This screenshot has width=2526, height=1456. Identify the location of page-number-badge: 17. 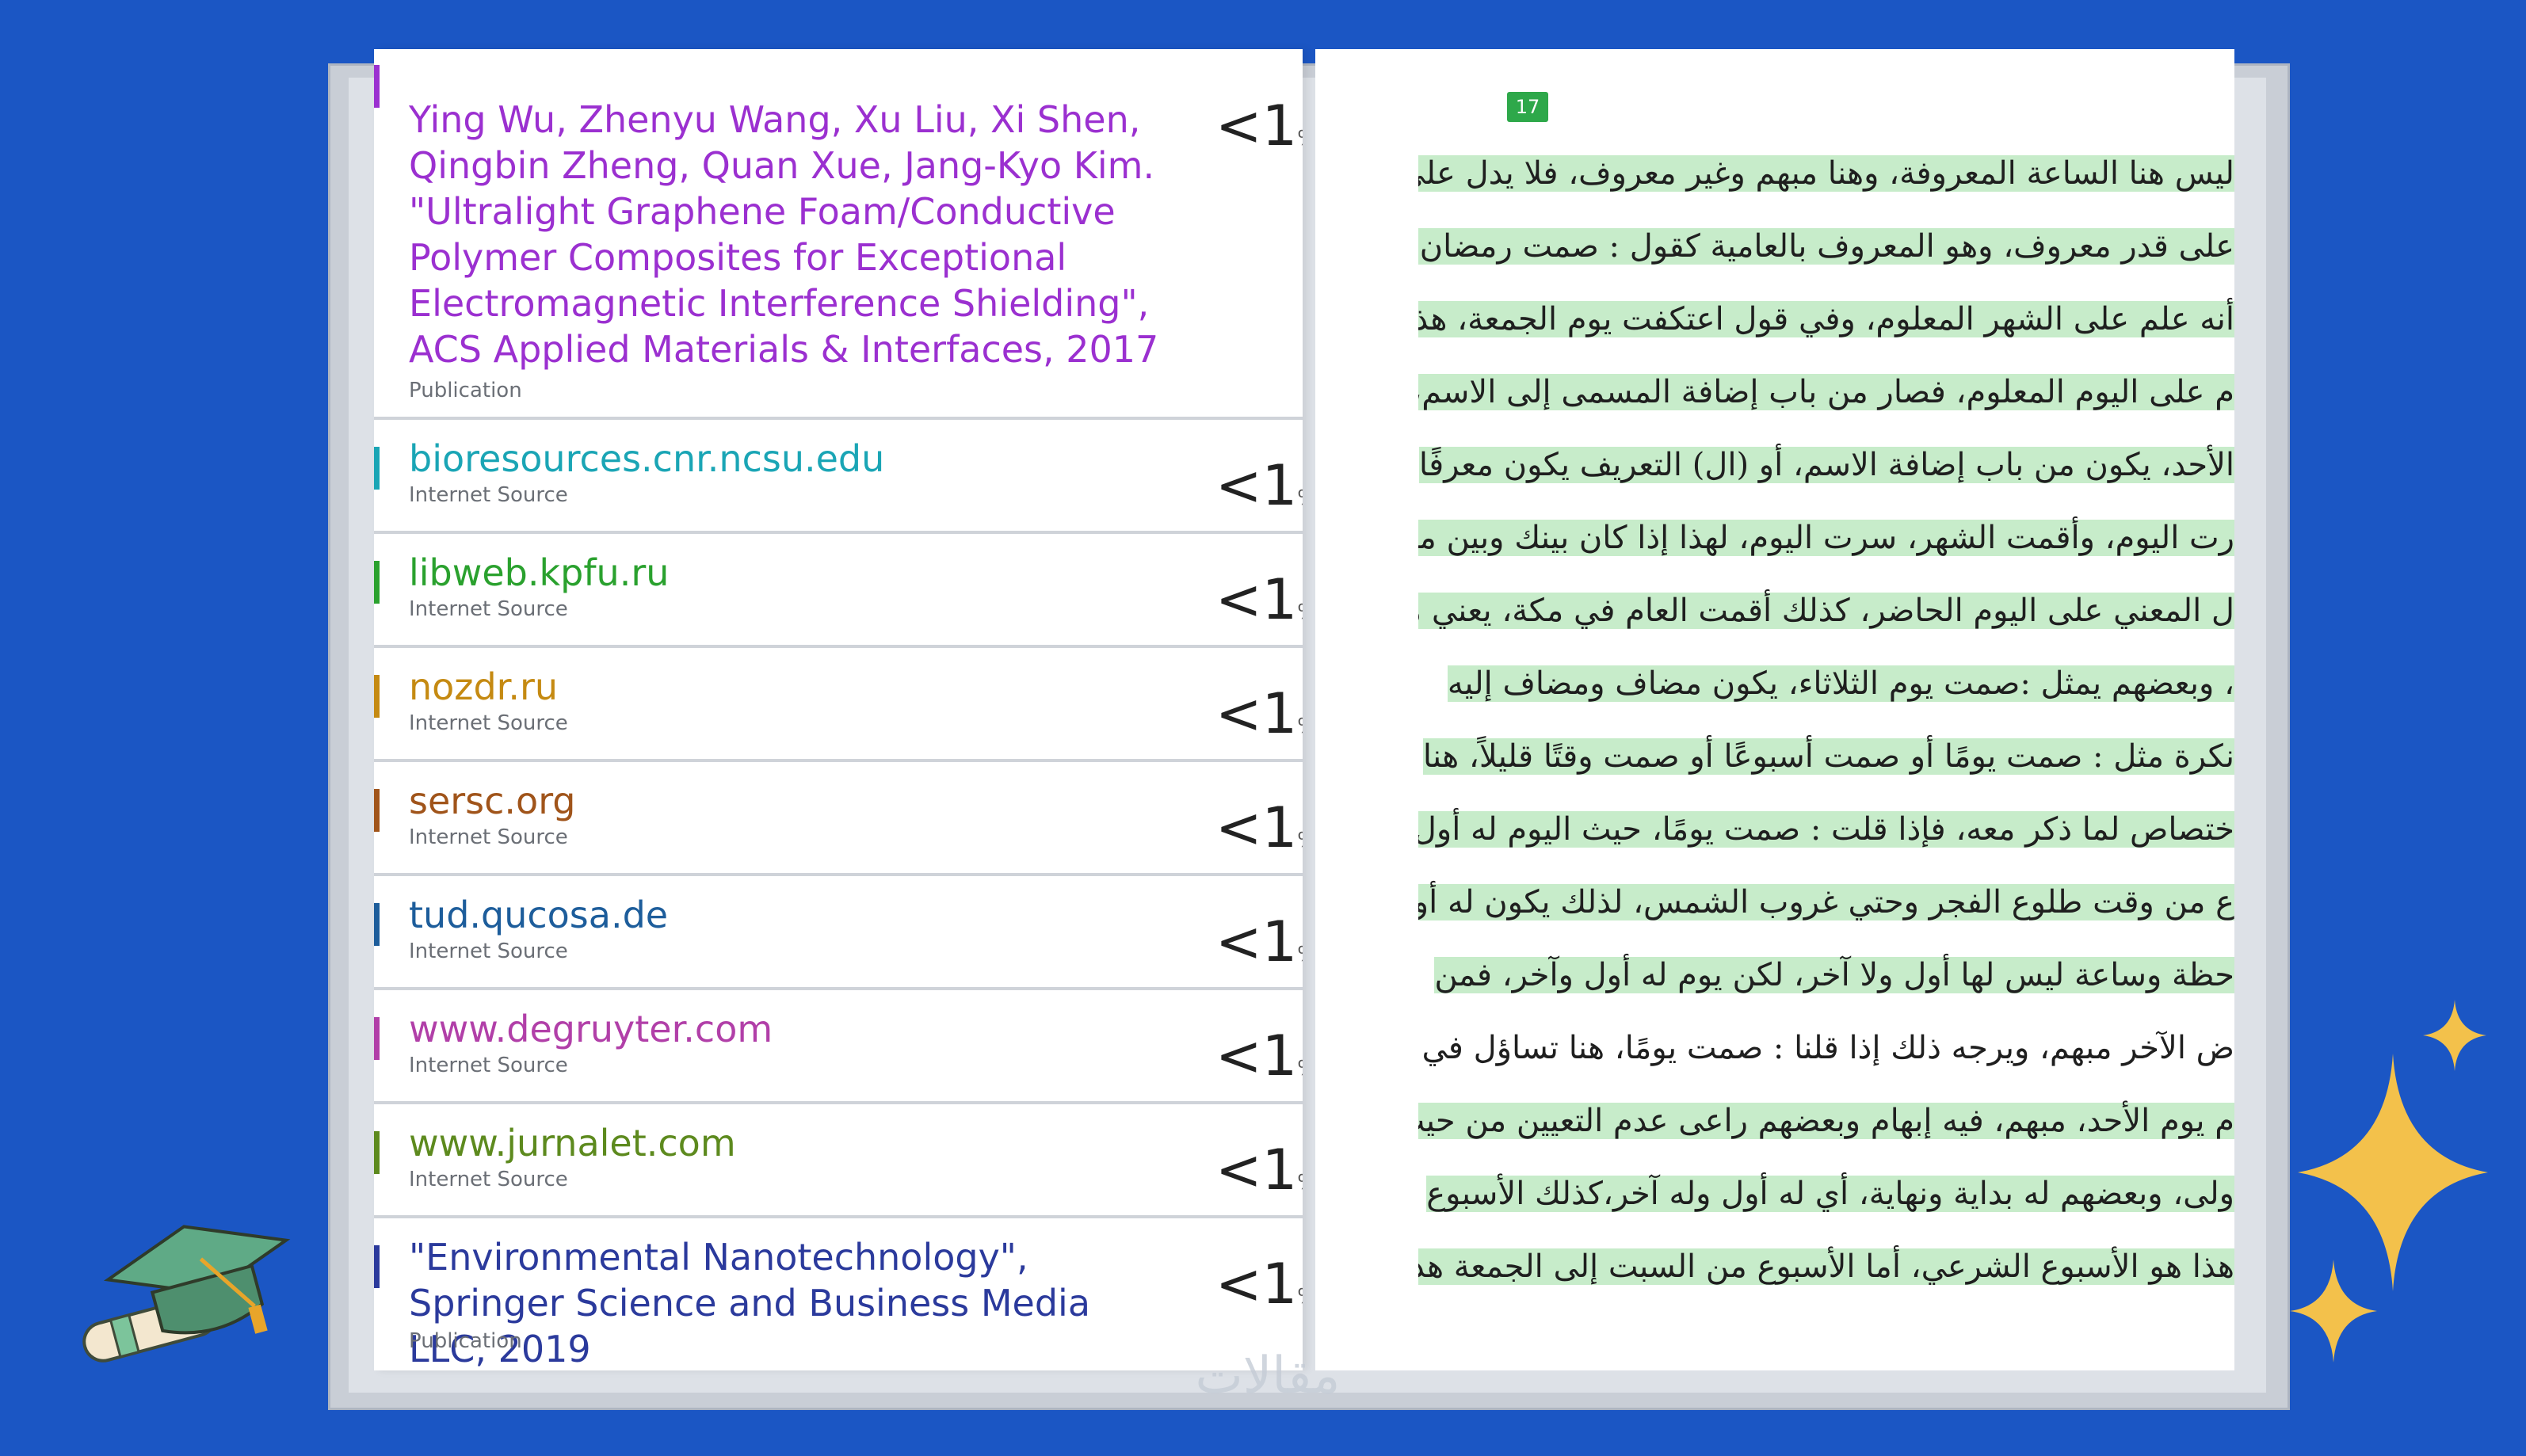
(1527, 107).